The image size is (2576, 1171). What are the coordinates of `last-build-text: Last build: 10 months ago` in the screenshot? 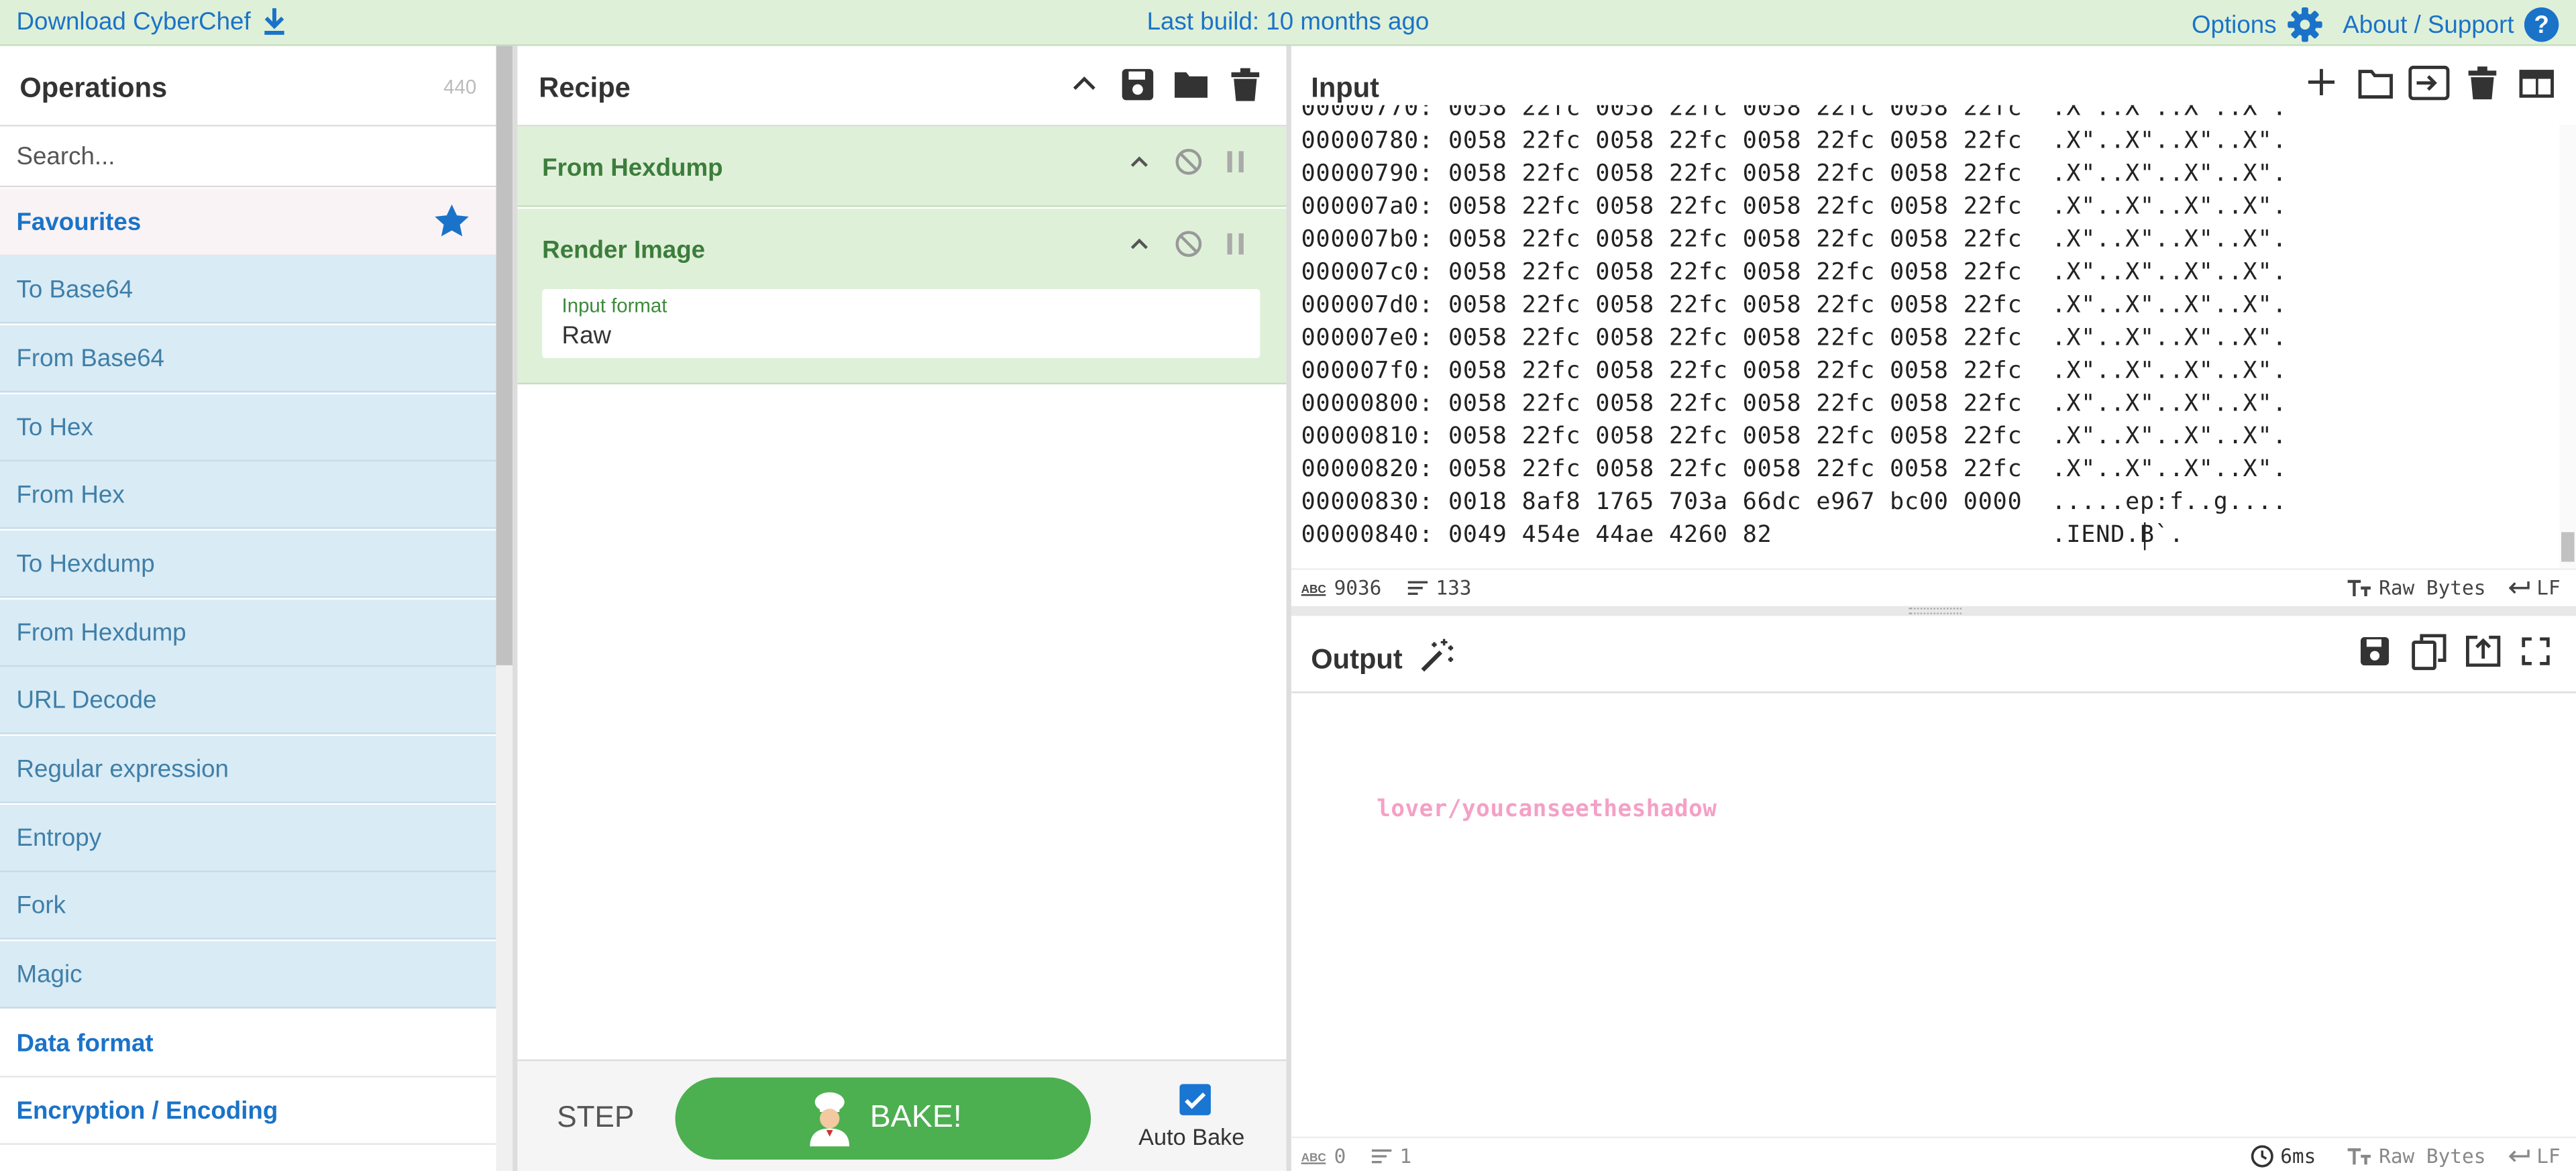 It's located at (1288, 22).